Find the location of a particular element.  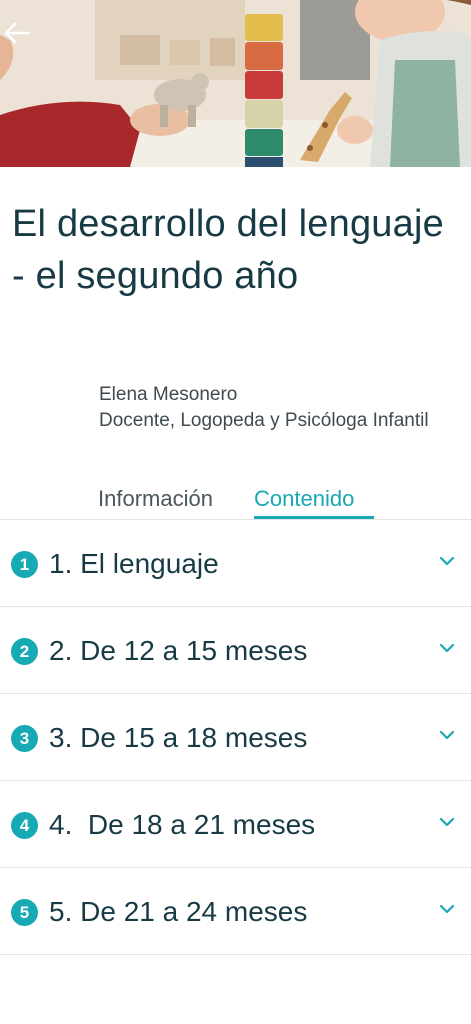

section-row-2: 2 2. De 12 a 15 meses is located at coordinates (235, 650).